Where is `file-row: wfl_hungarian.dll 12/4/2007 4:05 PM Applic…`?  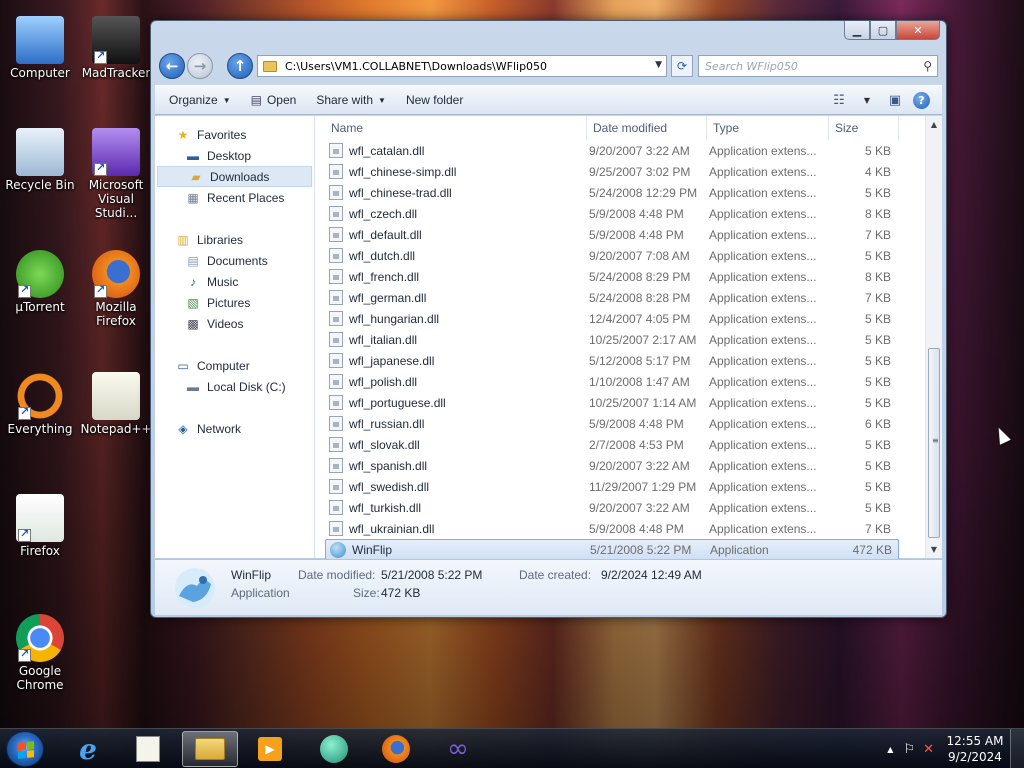
file-row: wfl_hungarian.dll 12/4/2007 4:05 PM Applic… is located at coordinates (612, 318).